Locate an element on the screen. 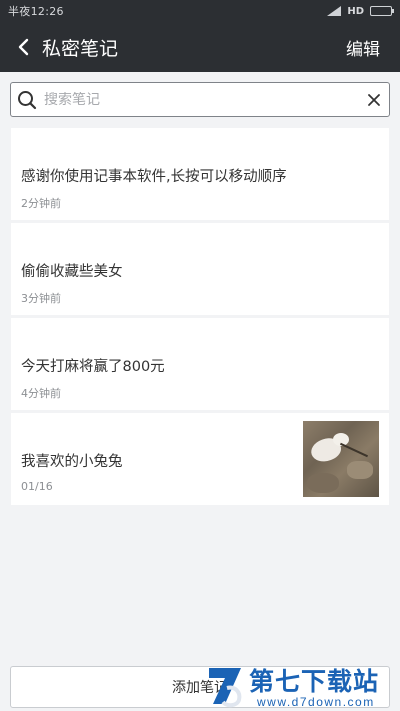 The image size is (400, 711). note-item: 偷偷收藏些美女 3分钟前 is located at coordinates (200, 269).